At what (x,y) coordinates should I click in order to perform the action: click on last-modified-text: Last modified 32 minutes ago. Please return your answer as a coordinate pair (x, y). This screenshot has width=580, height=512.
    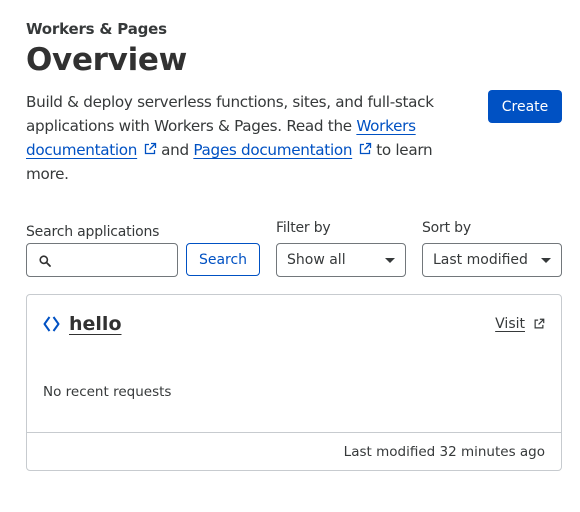
    Looking at the image, I should click on (444, 451).